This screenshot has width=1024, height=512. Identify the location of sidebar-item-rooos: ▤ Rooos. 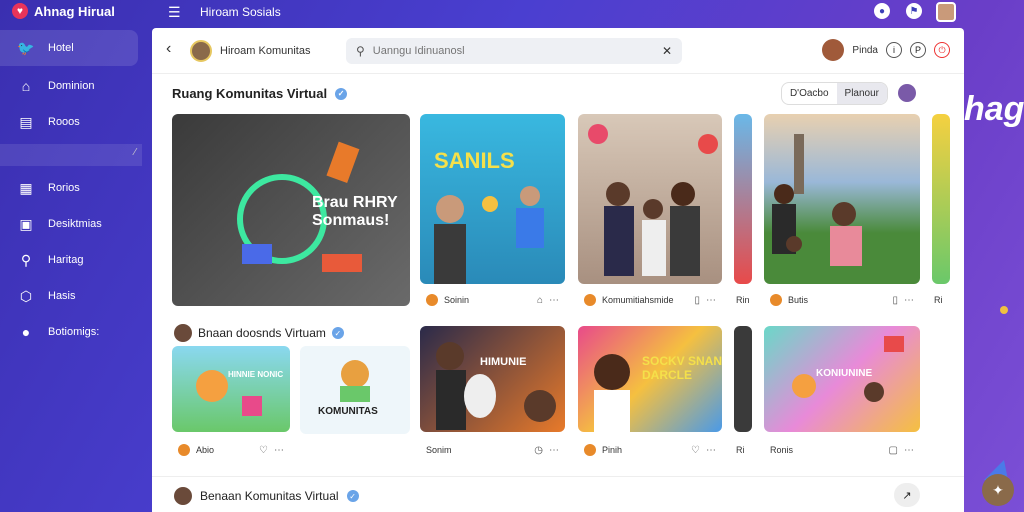
(75, 122).